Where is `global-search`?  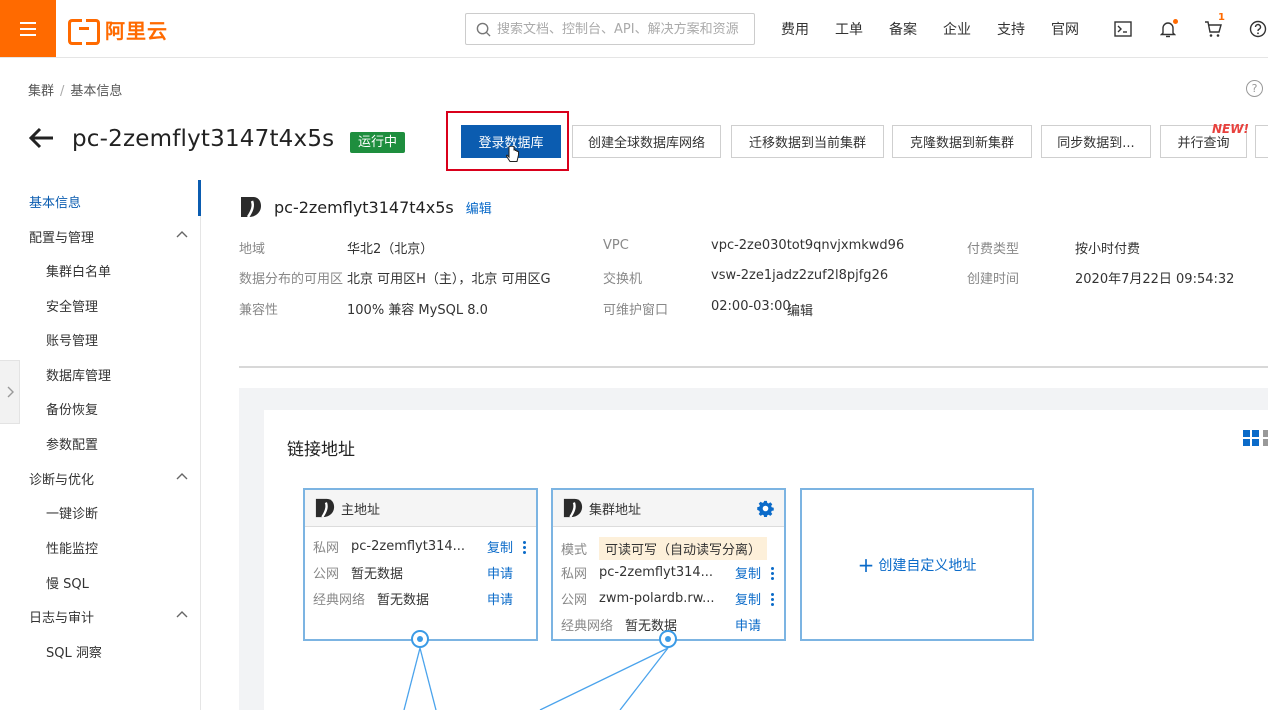 global-search is located at coordinates (610, 29).